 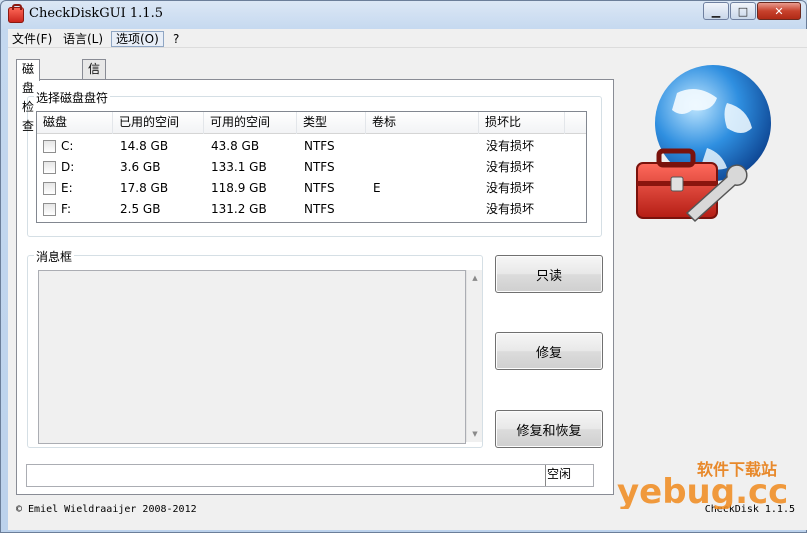 What do you see at coordinates (75, 123) in the screenshot?
I see `col-drive: 磁盘` at bounding box center [75, 123].